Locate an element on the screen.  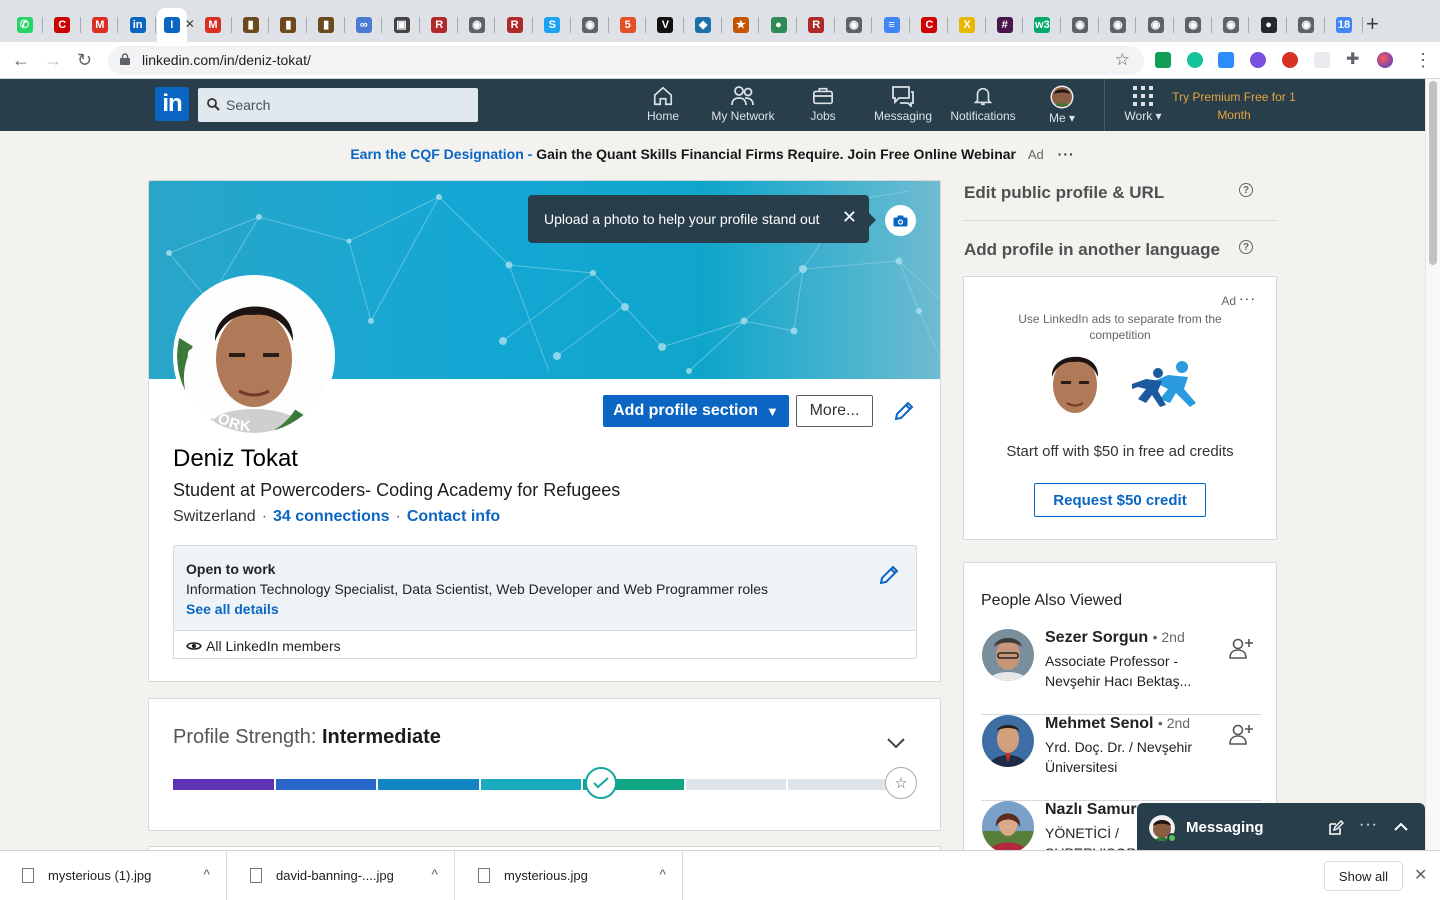
see-all-details-link: See all details is located at coordinates (232, 609).